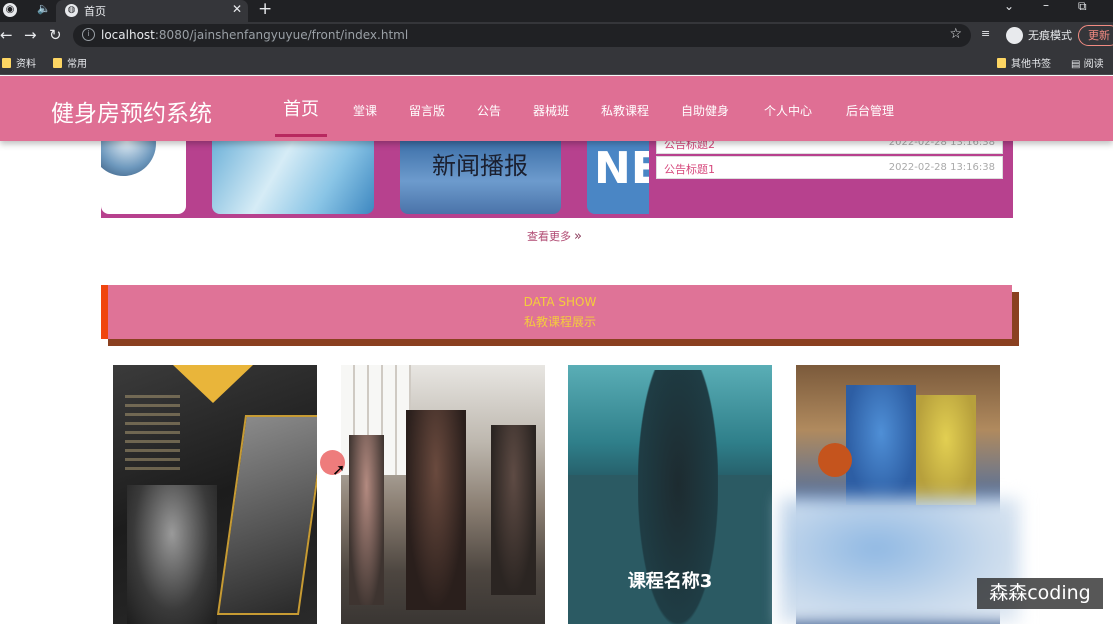  What do you see at coordinates (265, 9) in the screenshot?
I see `new-tab-button: +` at bounding box center [265, 9].